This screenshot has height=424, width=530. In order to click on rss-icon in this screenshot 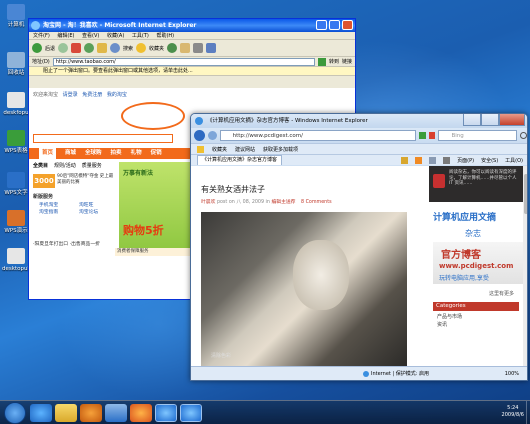, I will do `click(419, 160)`.